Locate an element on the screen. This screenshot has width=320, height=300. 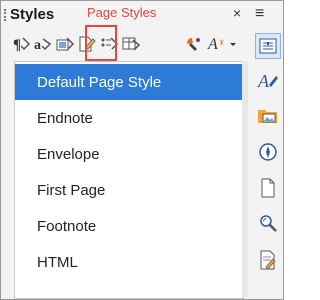
page-styles-annotation: Page Styles is located at coordinates (122, 12).